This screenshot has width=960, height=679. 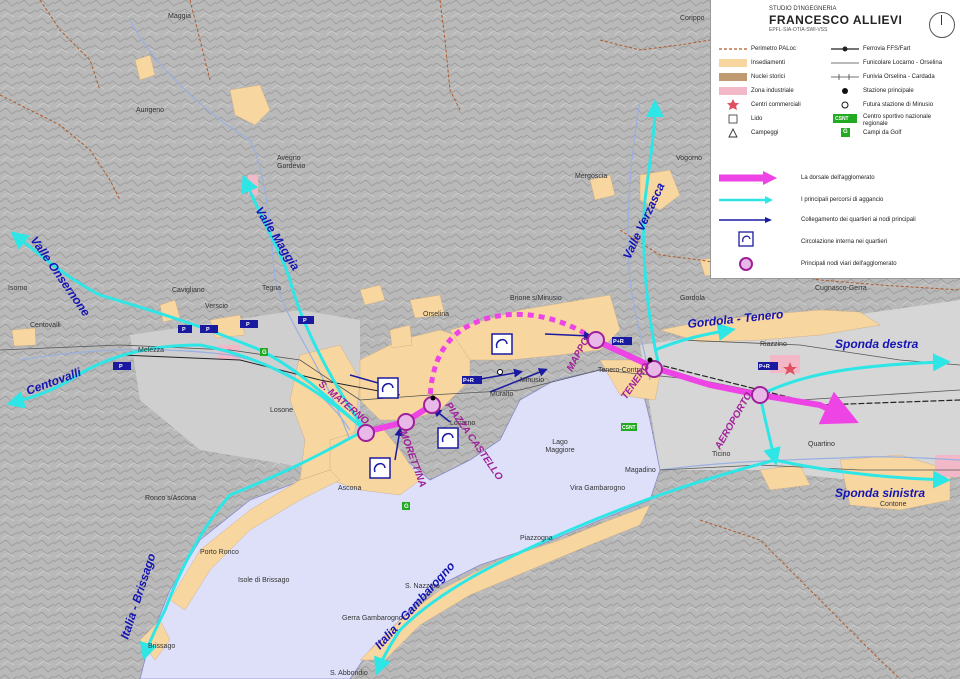 What do you see at coordinates (768, 77) in the screenshot?
I see `legend-nuclei: Nuclei storici` at bounding box center [768, 77].